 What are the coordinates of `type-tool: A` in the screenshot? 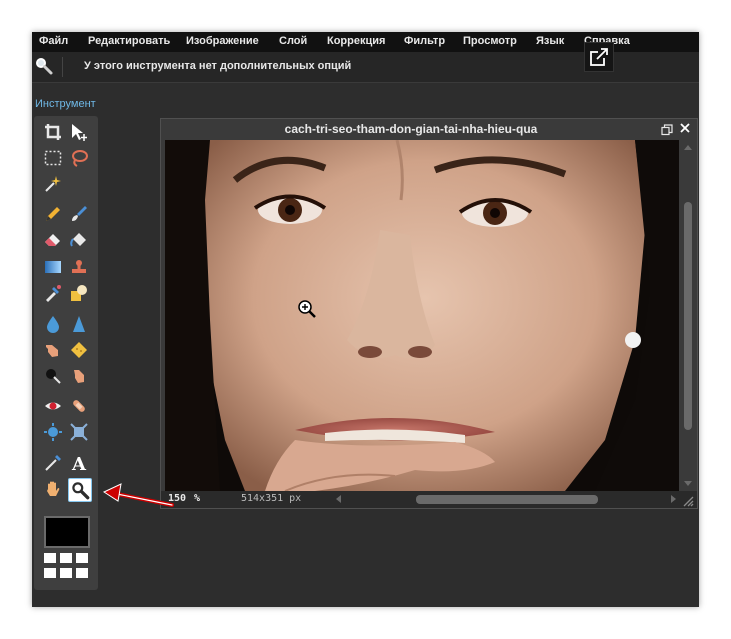 It's located at (79, 463).